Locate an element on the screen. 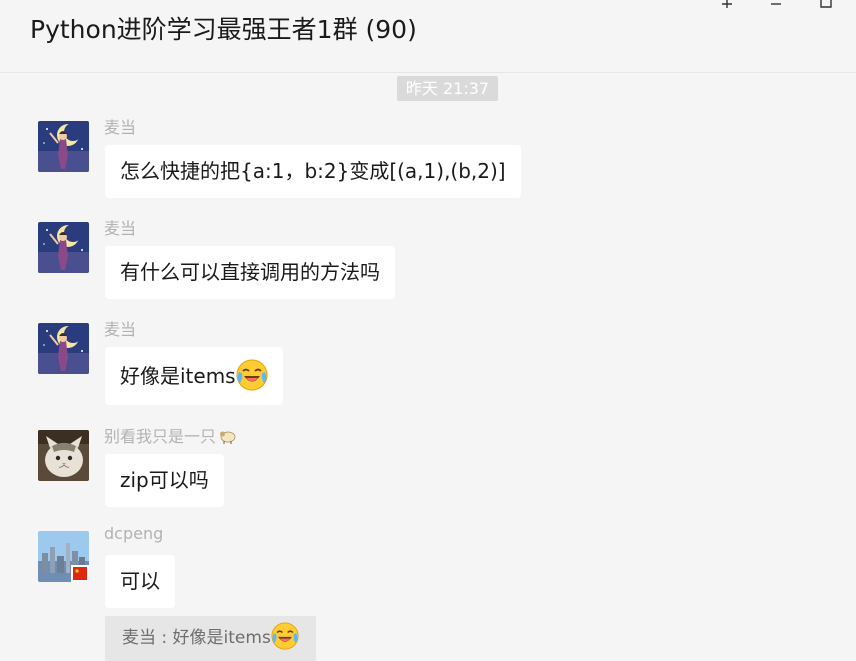 The width and height of the screenshot is (856, 661). timestamp-divider: 昨天 21:37 is located at coordinates (447, 88).